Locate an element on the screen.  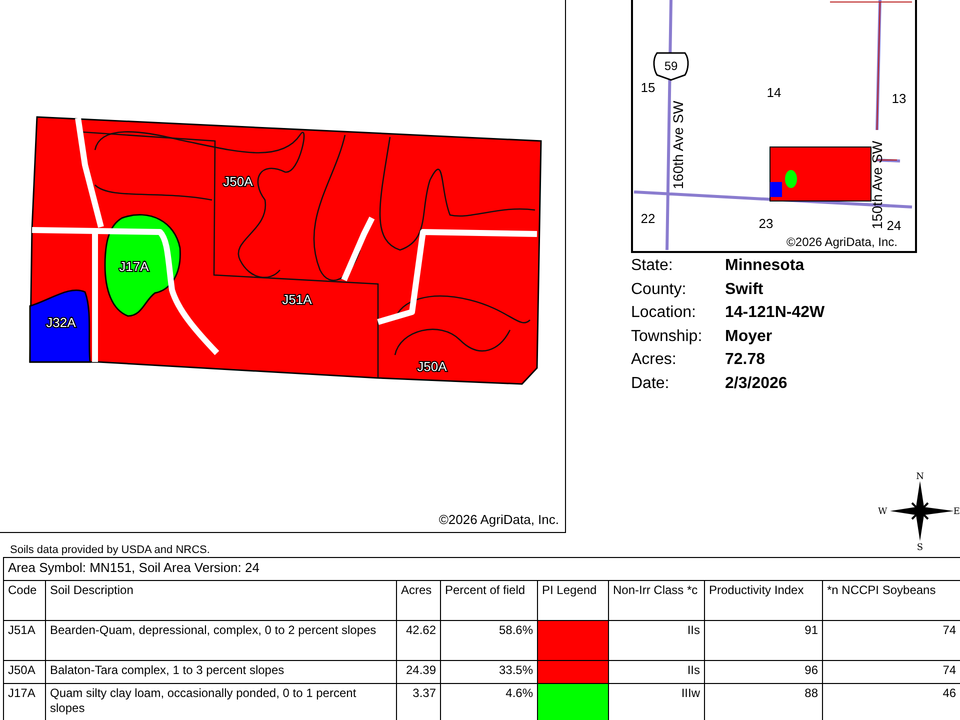
table-cell: J51A is located at coordinates (25, 640).